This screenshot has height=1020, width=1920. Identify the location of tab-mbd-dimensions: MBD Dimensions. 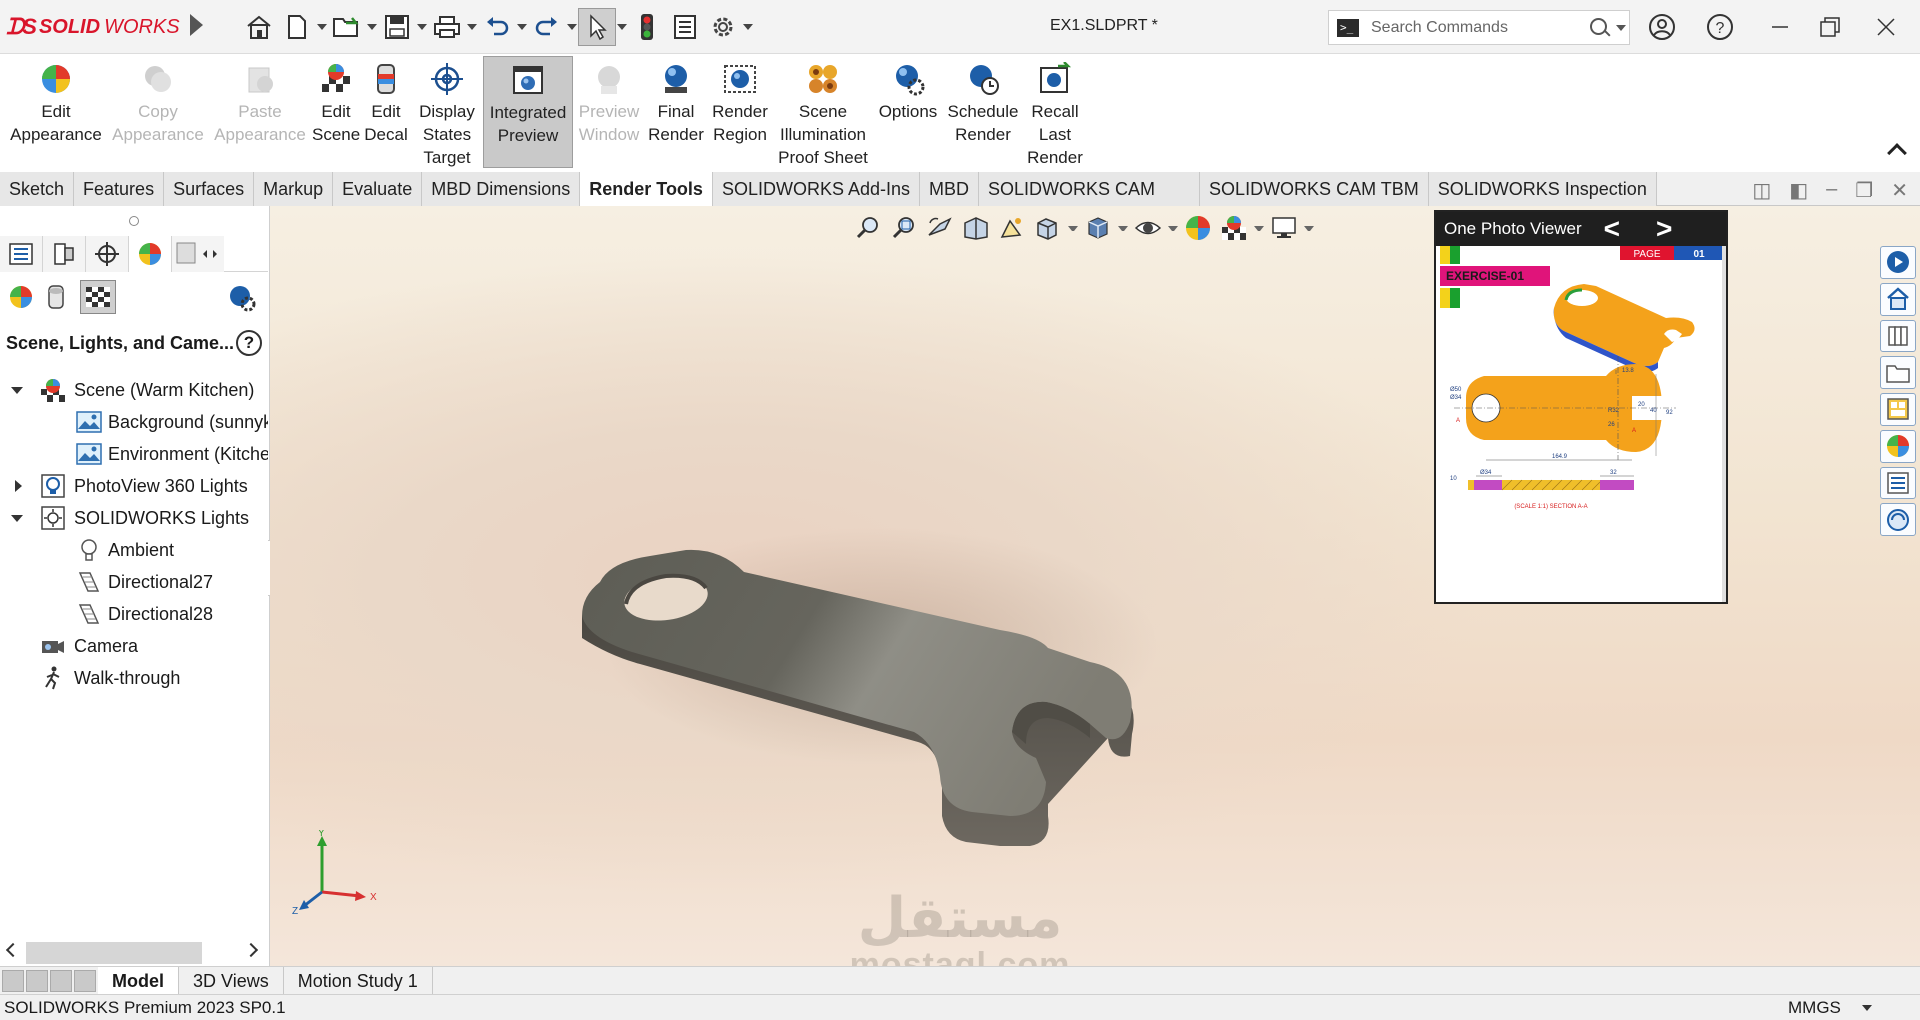
(501, 189).